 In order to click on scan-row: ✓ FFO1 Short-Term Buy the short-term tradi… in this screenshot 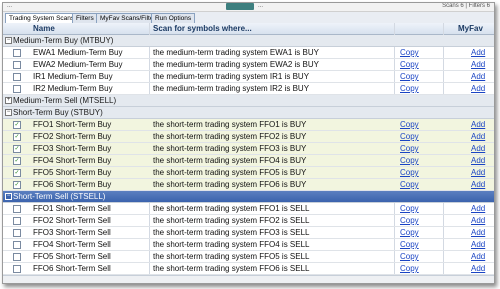, I will do `click(248, 125)`.